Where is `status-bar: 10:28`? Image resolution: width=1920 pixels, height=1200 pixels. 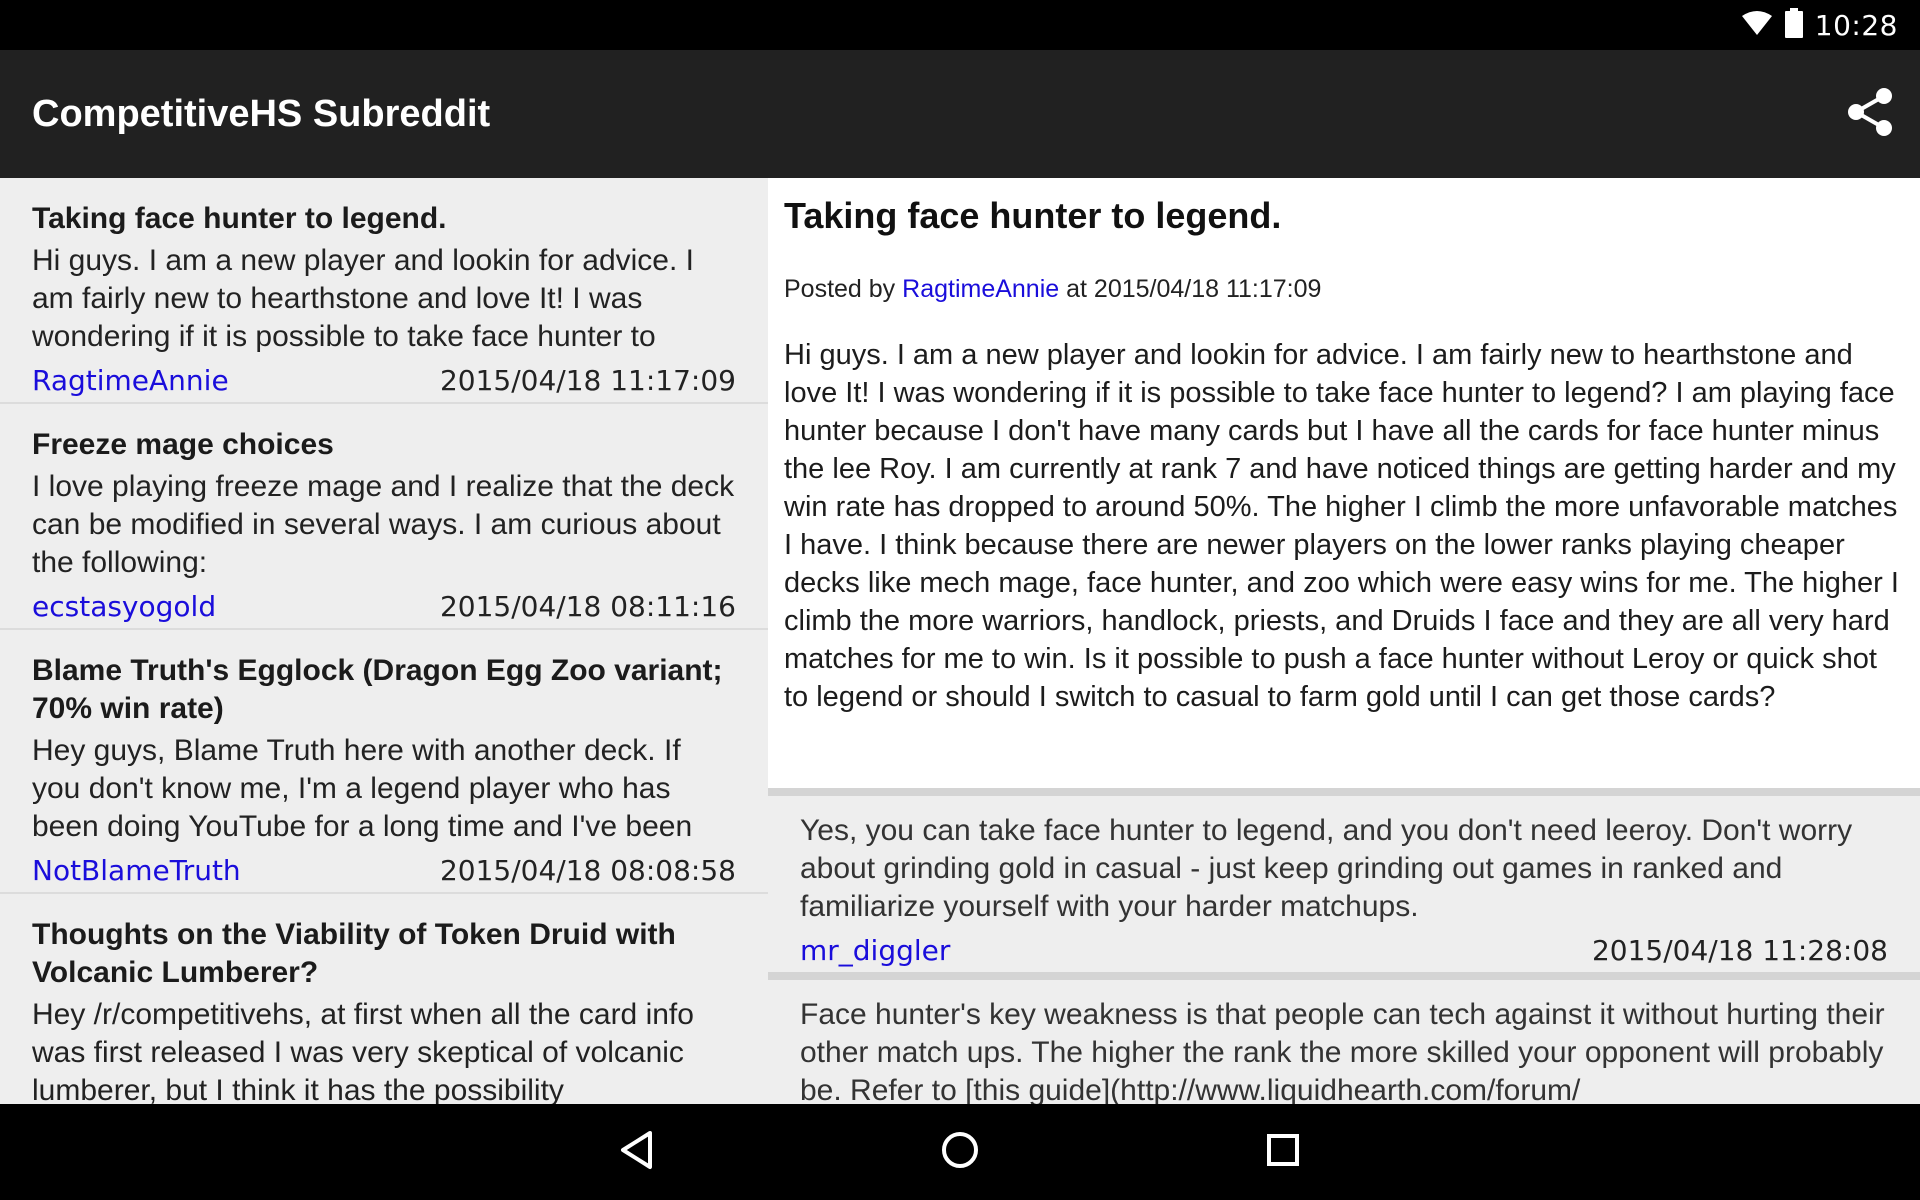
status-bar: 10:28 is located at coordinates (960, 25).